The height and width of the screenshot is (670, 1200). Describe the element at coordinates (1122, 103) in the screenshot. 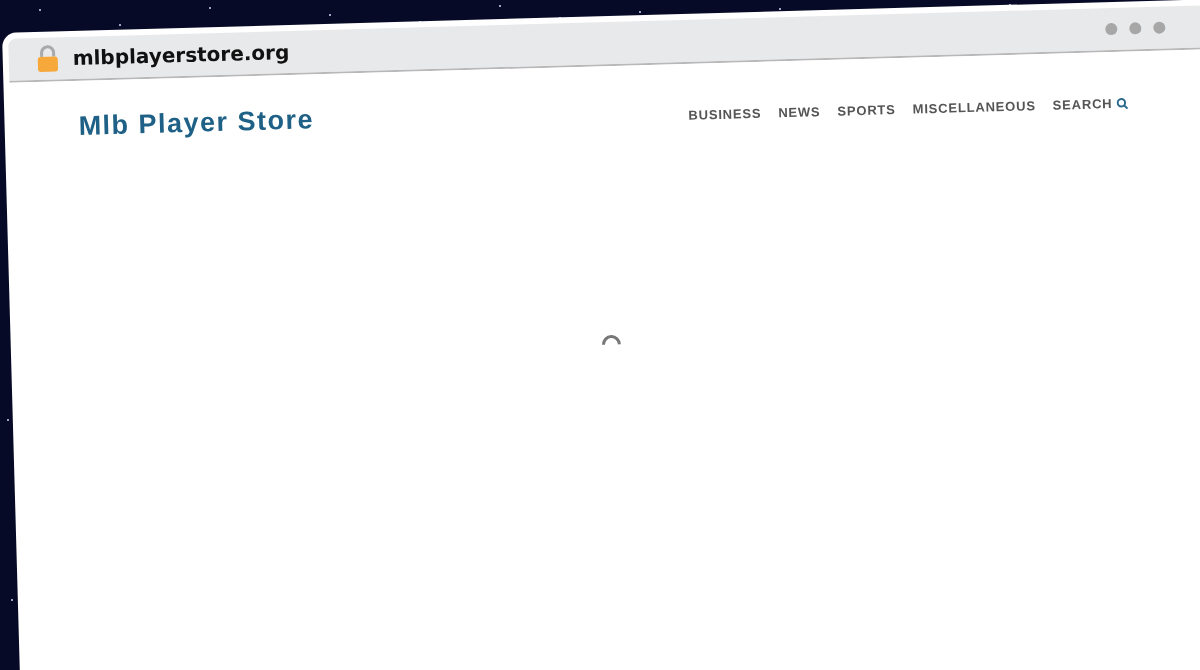

I see `search-icon` at that location.